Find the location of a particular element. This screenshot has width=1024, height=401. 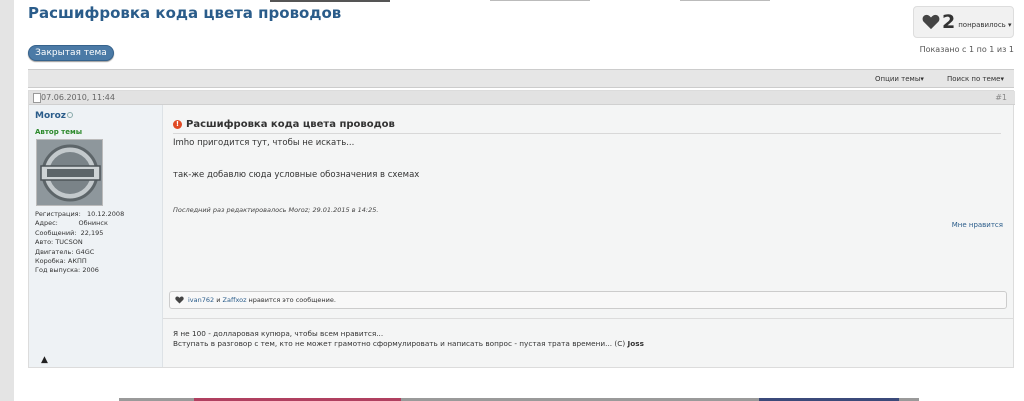

post-title: ! Расшифровка кода цвета проводов is located at coordinates (284, 124).